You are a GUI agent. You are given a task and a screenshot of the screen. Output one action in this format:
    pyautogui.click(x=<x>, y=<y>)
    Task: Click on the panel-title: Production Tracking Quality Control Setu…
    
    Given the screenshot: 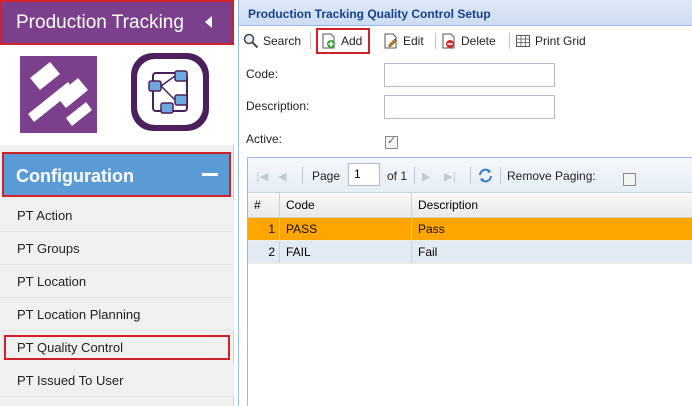 What is the action you would take?
    pyautogui.click(x=465, y=13)
    